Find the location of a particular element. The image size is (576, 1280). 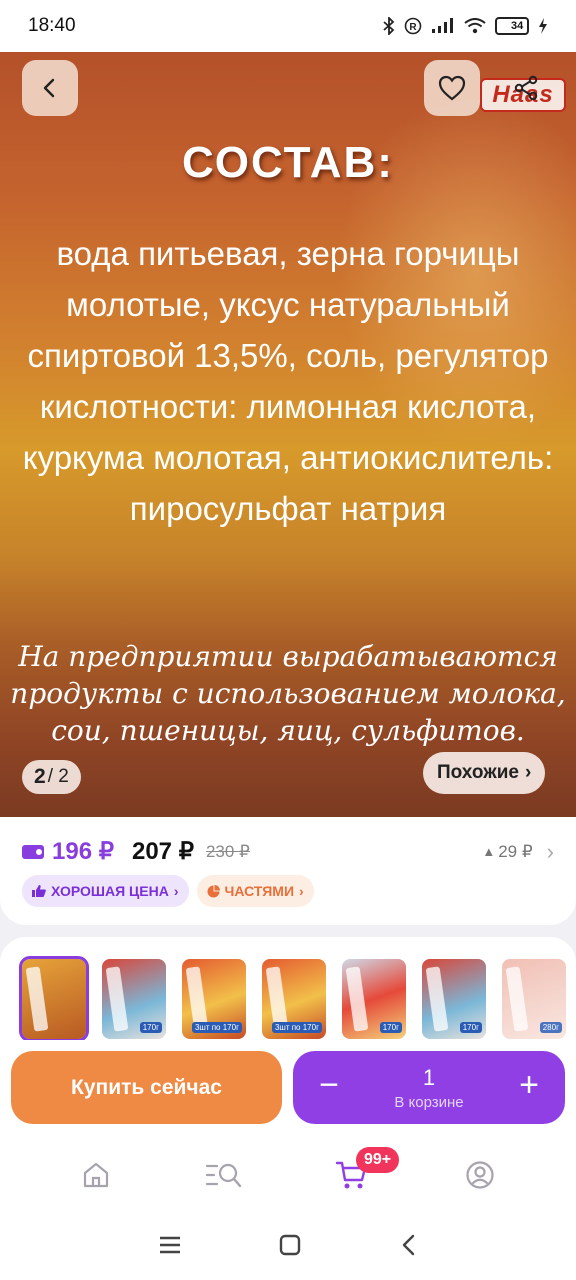

chevron-left-icon is located at coordinates (49, 88).